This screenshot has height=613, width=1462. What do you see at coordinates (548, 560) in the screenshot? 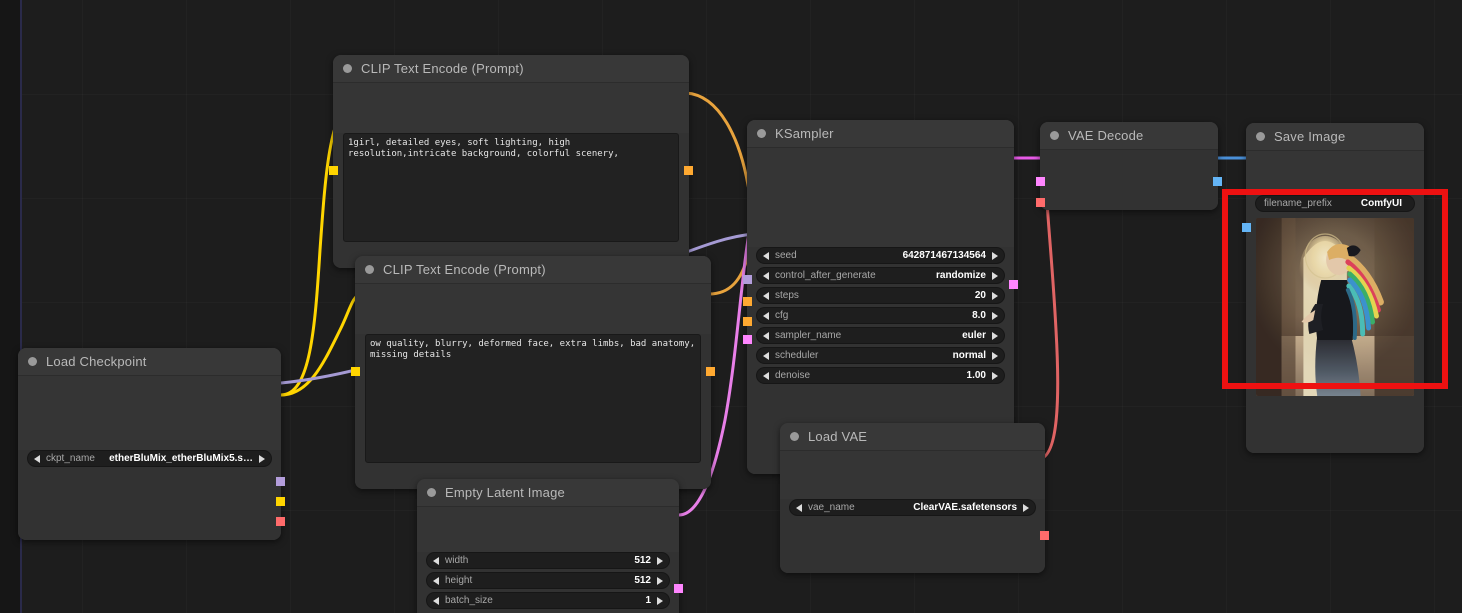
I see `widget-width: width 512` at bounding box center [548, 560].